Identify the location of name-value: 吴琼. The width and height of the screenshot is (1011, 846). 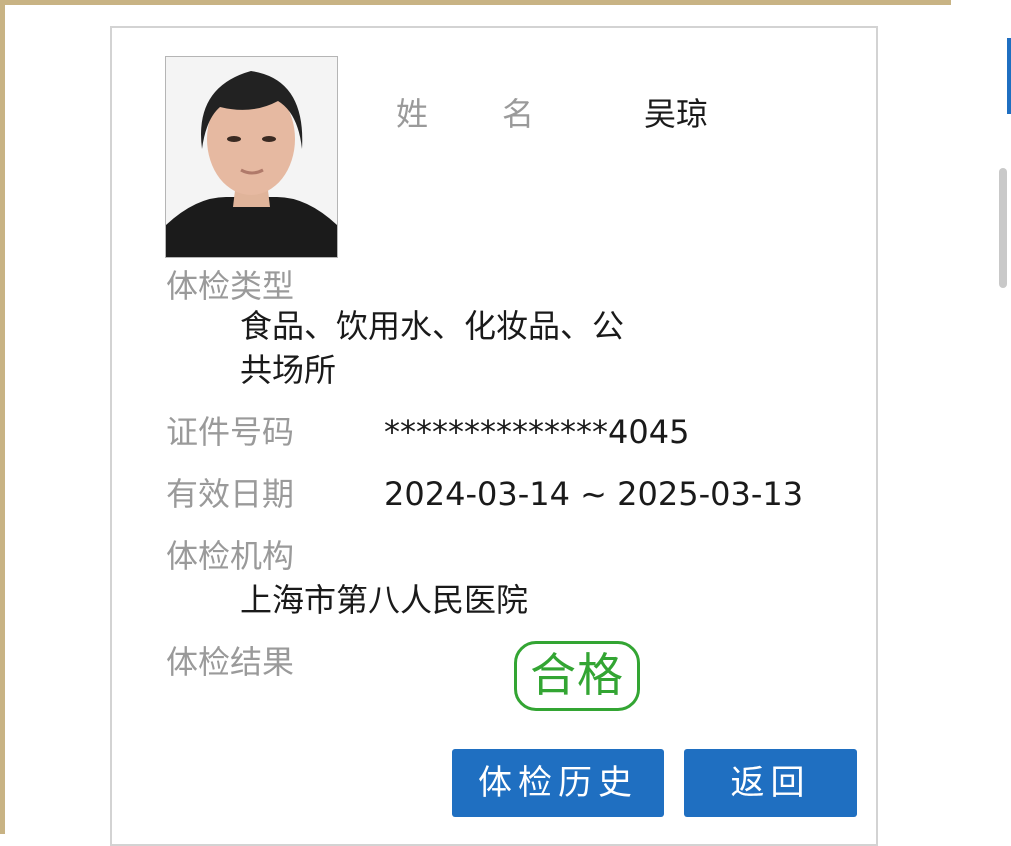
(676, 114).